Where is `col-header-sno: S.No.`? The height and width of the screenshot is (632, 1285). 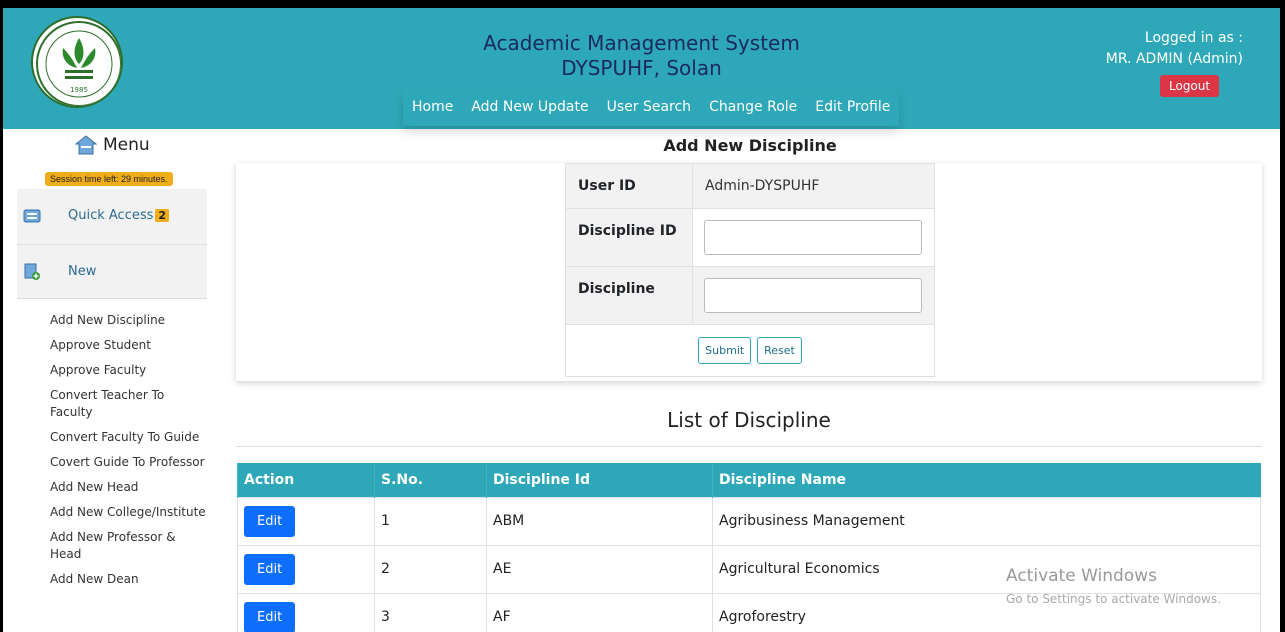 col-header-sno: S.No. is located at coordinates (430, 480).